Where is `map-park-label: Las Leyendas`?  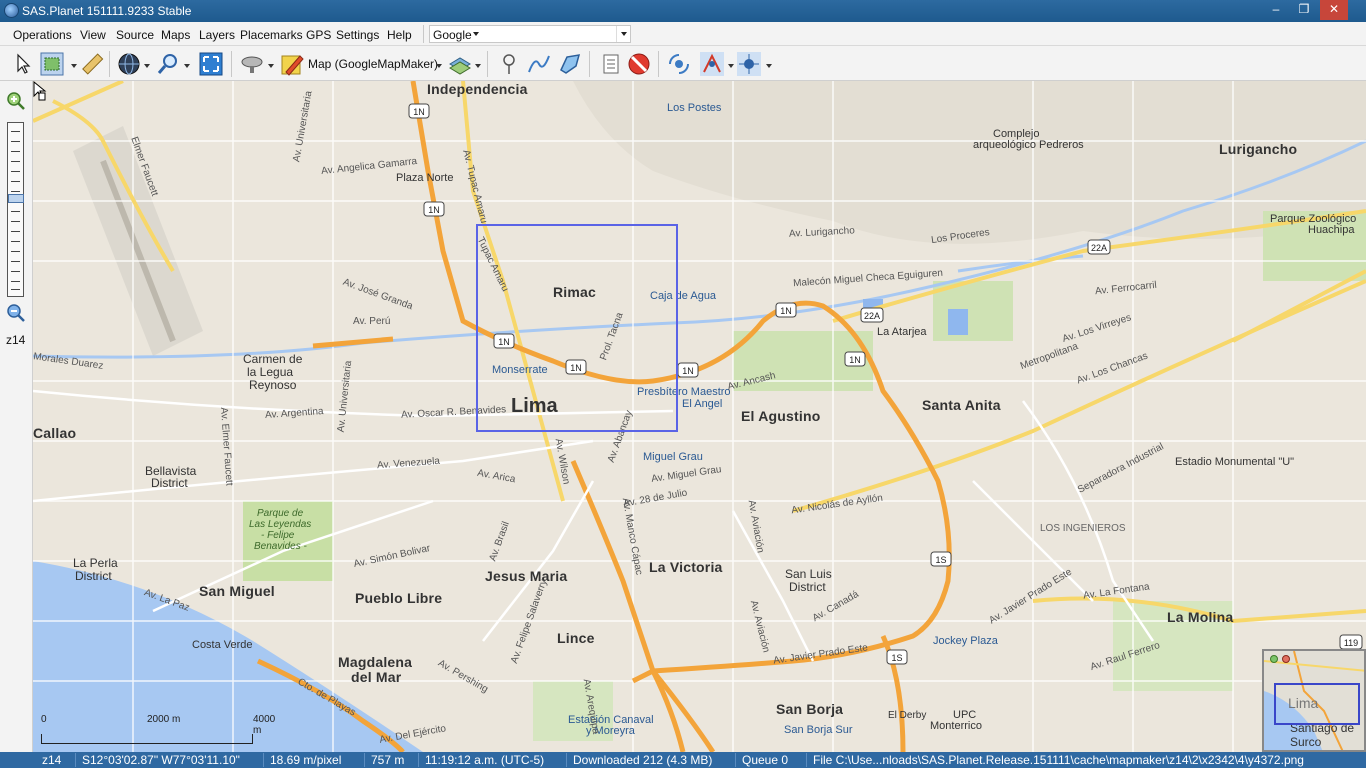 map-park-label: Las Leyendas is located at coordinates (280, 524).